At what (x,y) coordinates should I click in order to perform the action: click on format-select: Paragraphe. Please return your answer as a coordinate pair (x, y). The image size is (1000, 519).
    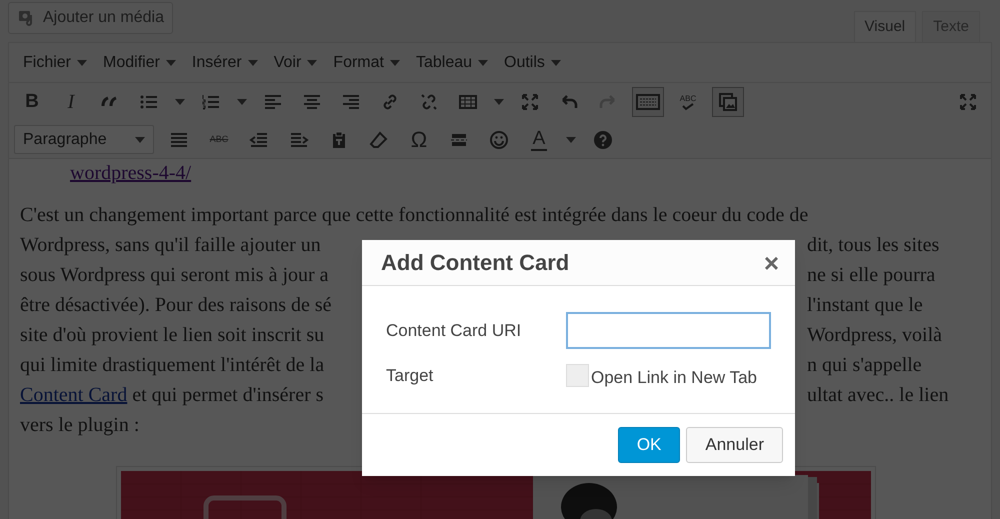
    Looking at the image, I should click on (84, 139).